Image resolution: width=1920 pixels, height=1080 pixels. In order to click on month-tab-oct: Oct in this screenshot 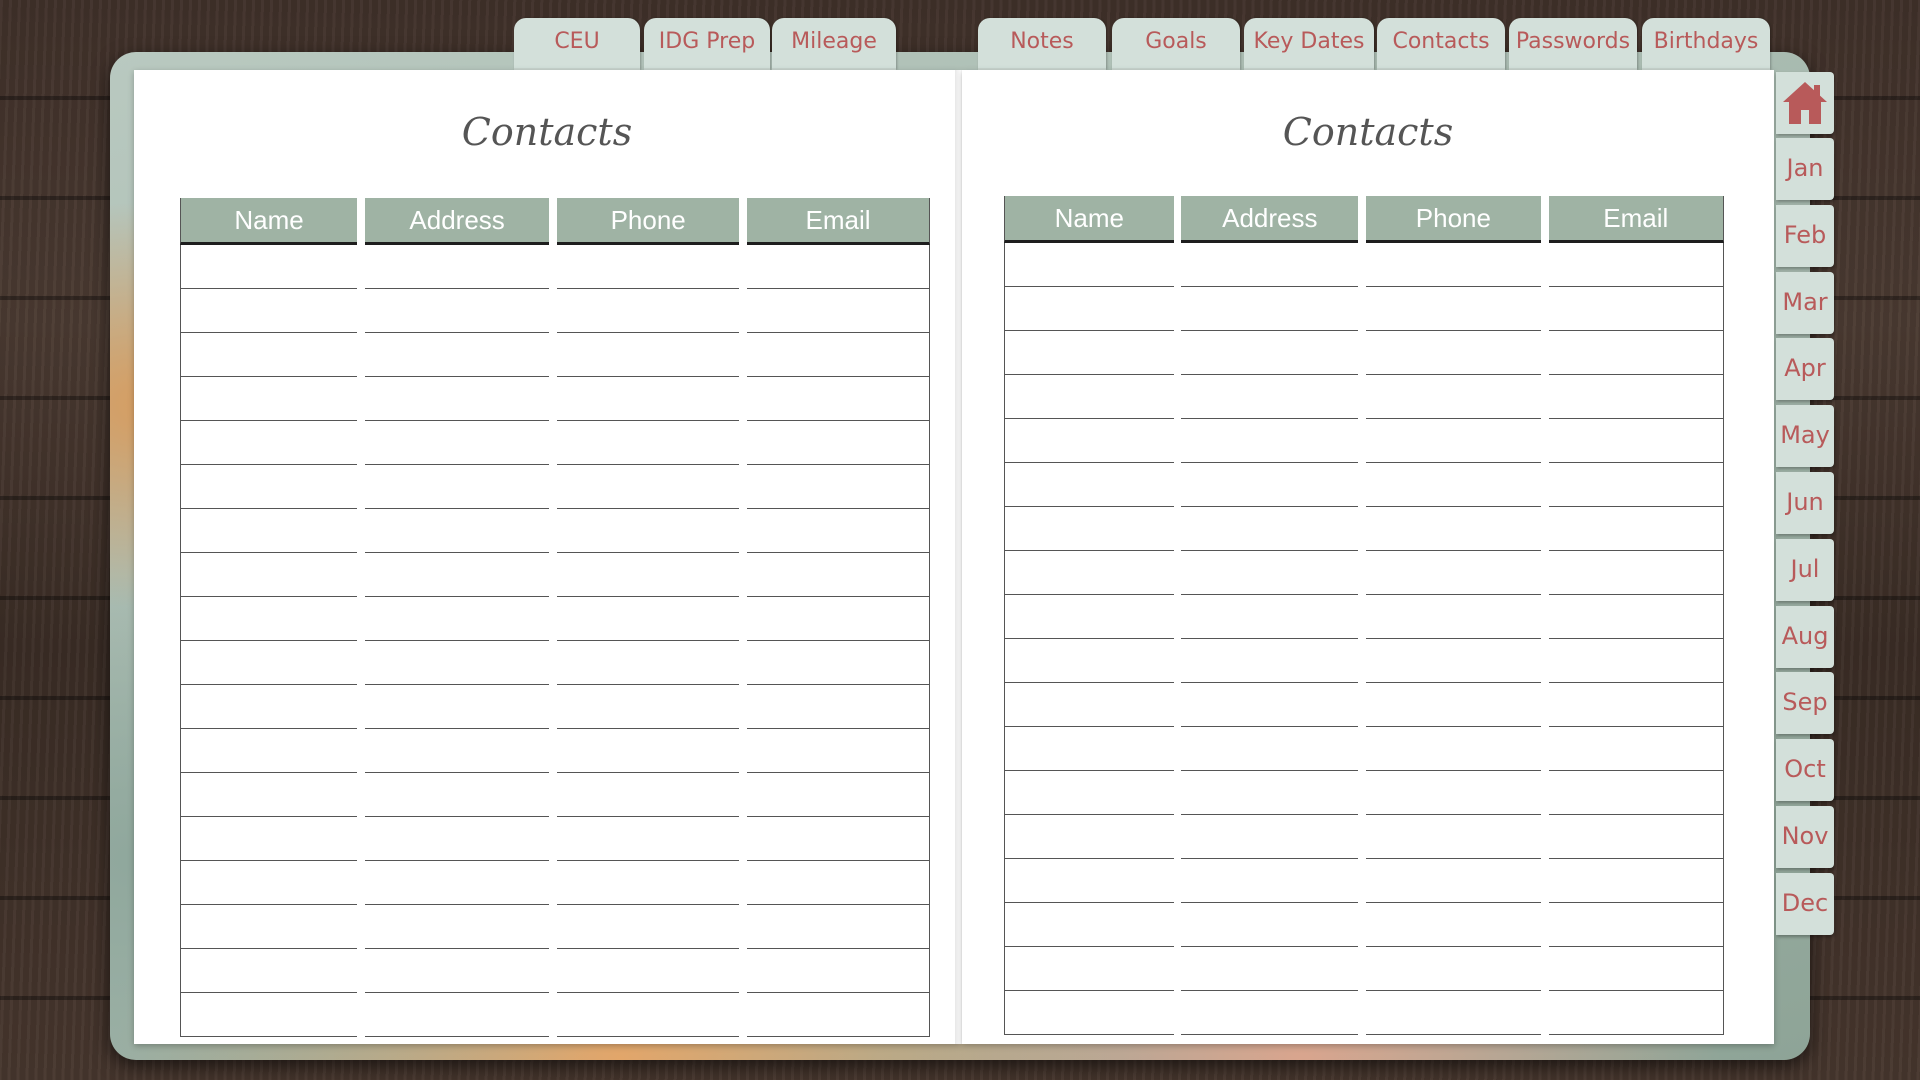, I will do `click(1805, 770)`.